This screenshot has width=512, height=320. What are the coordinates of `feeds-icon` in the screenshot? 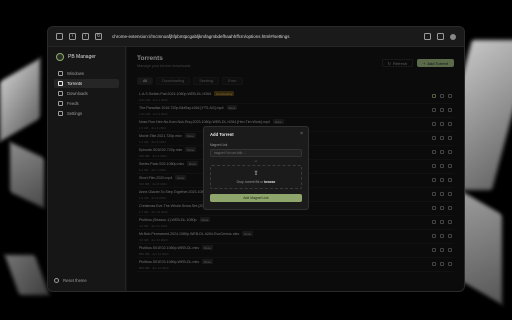 It's located at (60, 103).